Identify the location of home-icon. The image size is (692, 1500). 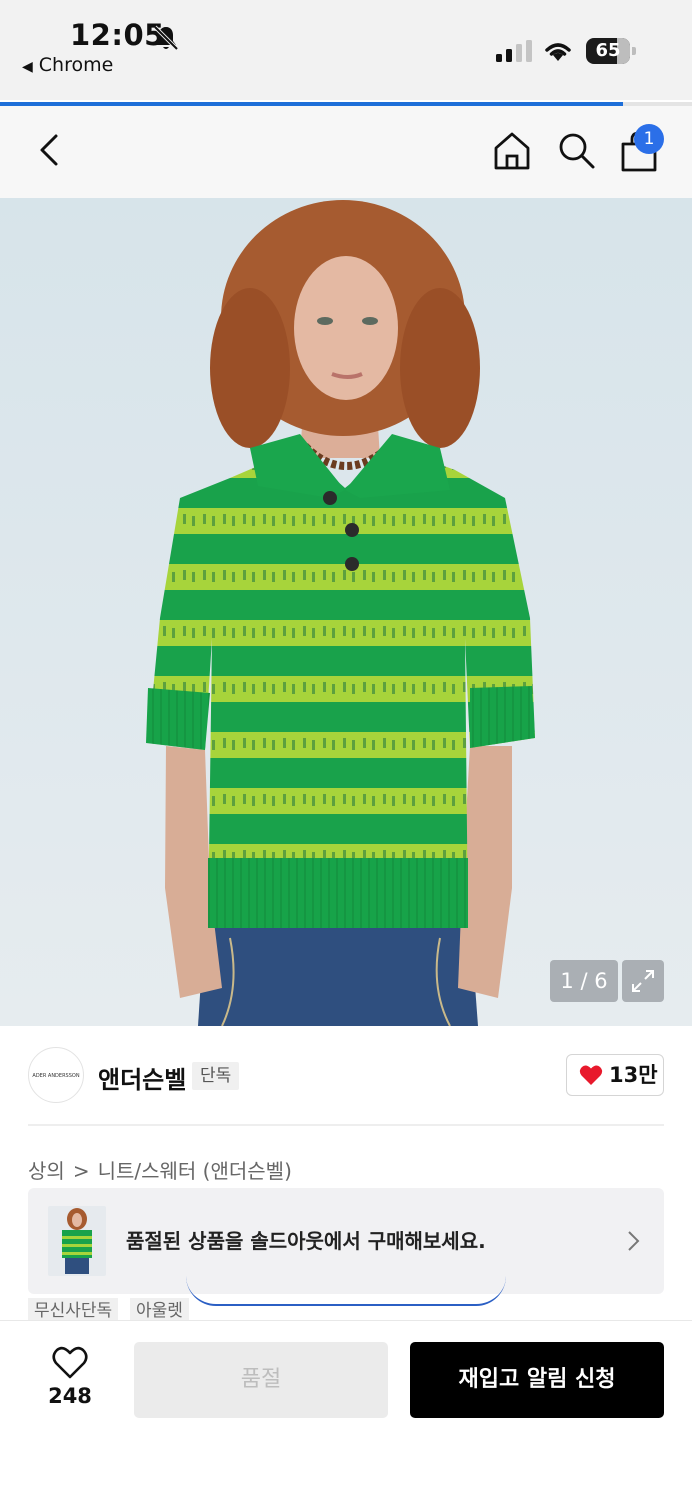
(512, 151).